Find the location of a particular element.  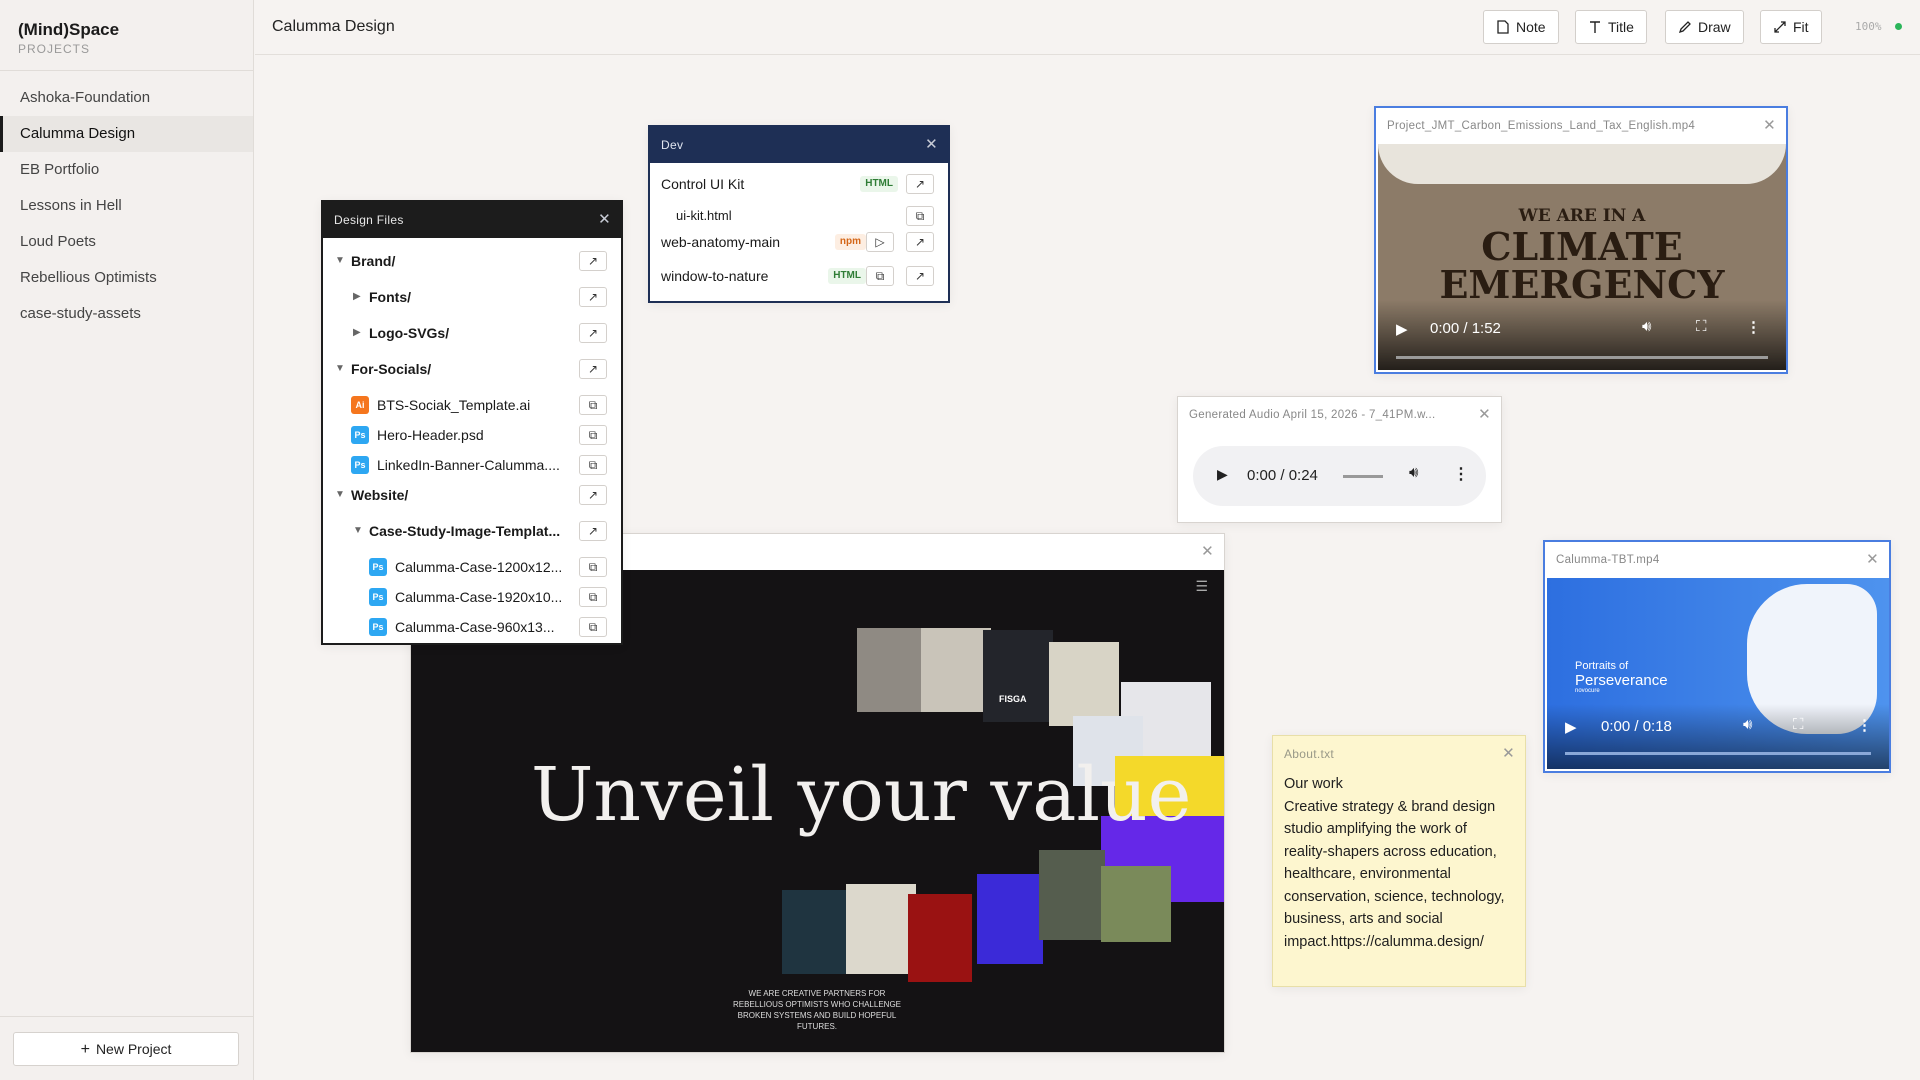

dev-item: Control UI Kit HTML ↗ is located at coordinates (799, 184).